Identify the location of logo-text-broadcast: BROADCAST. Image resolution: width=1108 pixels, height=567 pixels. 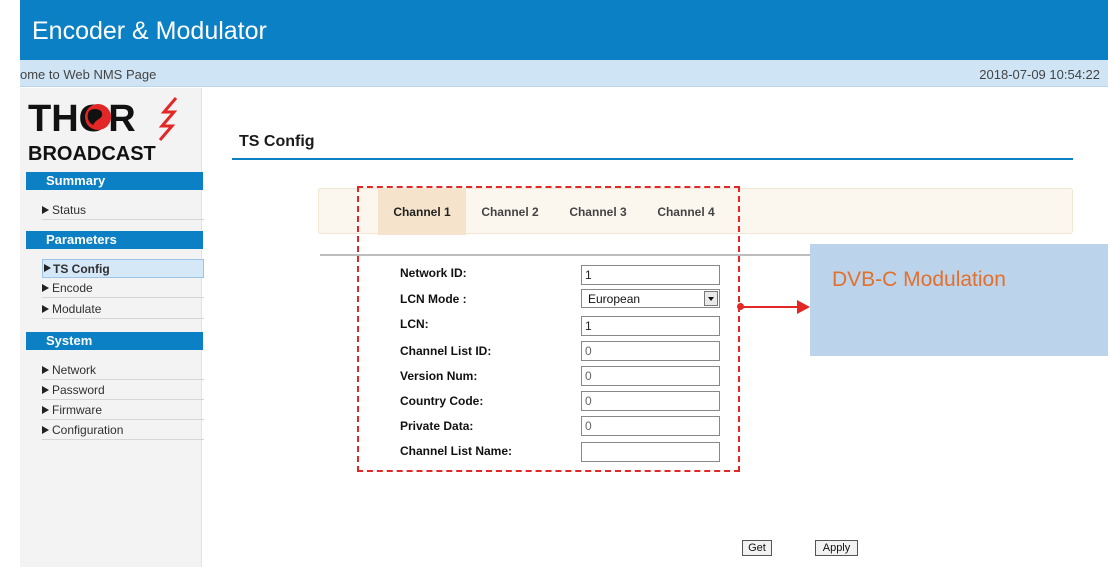
(92, 154).